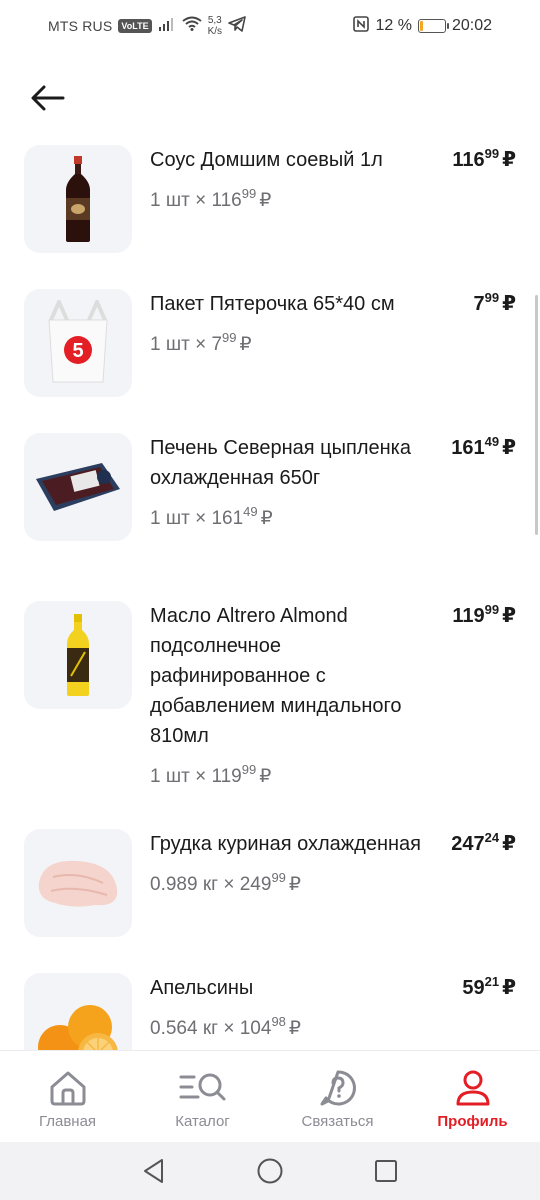 The height and width of the screenshot is (1200, 540). What do you see at coordinates (195, 884) in the screenshot?
I see `qty-prefix: 0.989 кг ×` at bounding box center [195, 884].